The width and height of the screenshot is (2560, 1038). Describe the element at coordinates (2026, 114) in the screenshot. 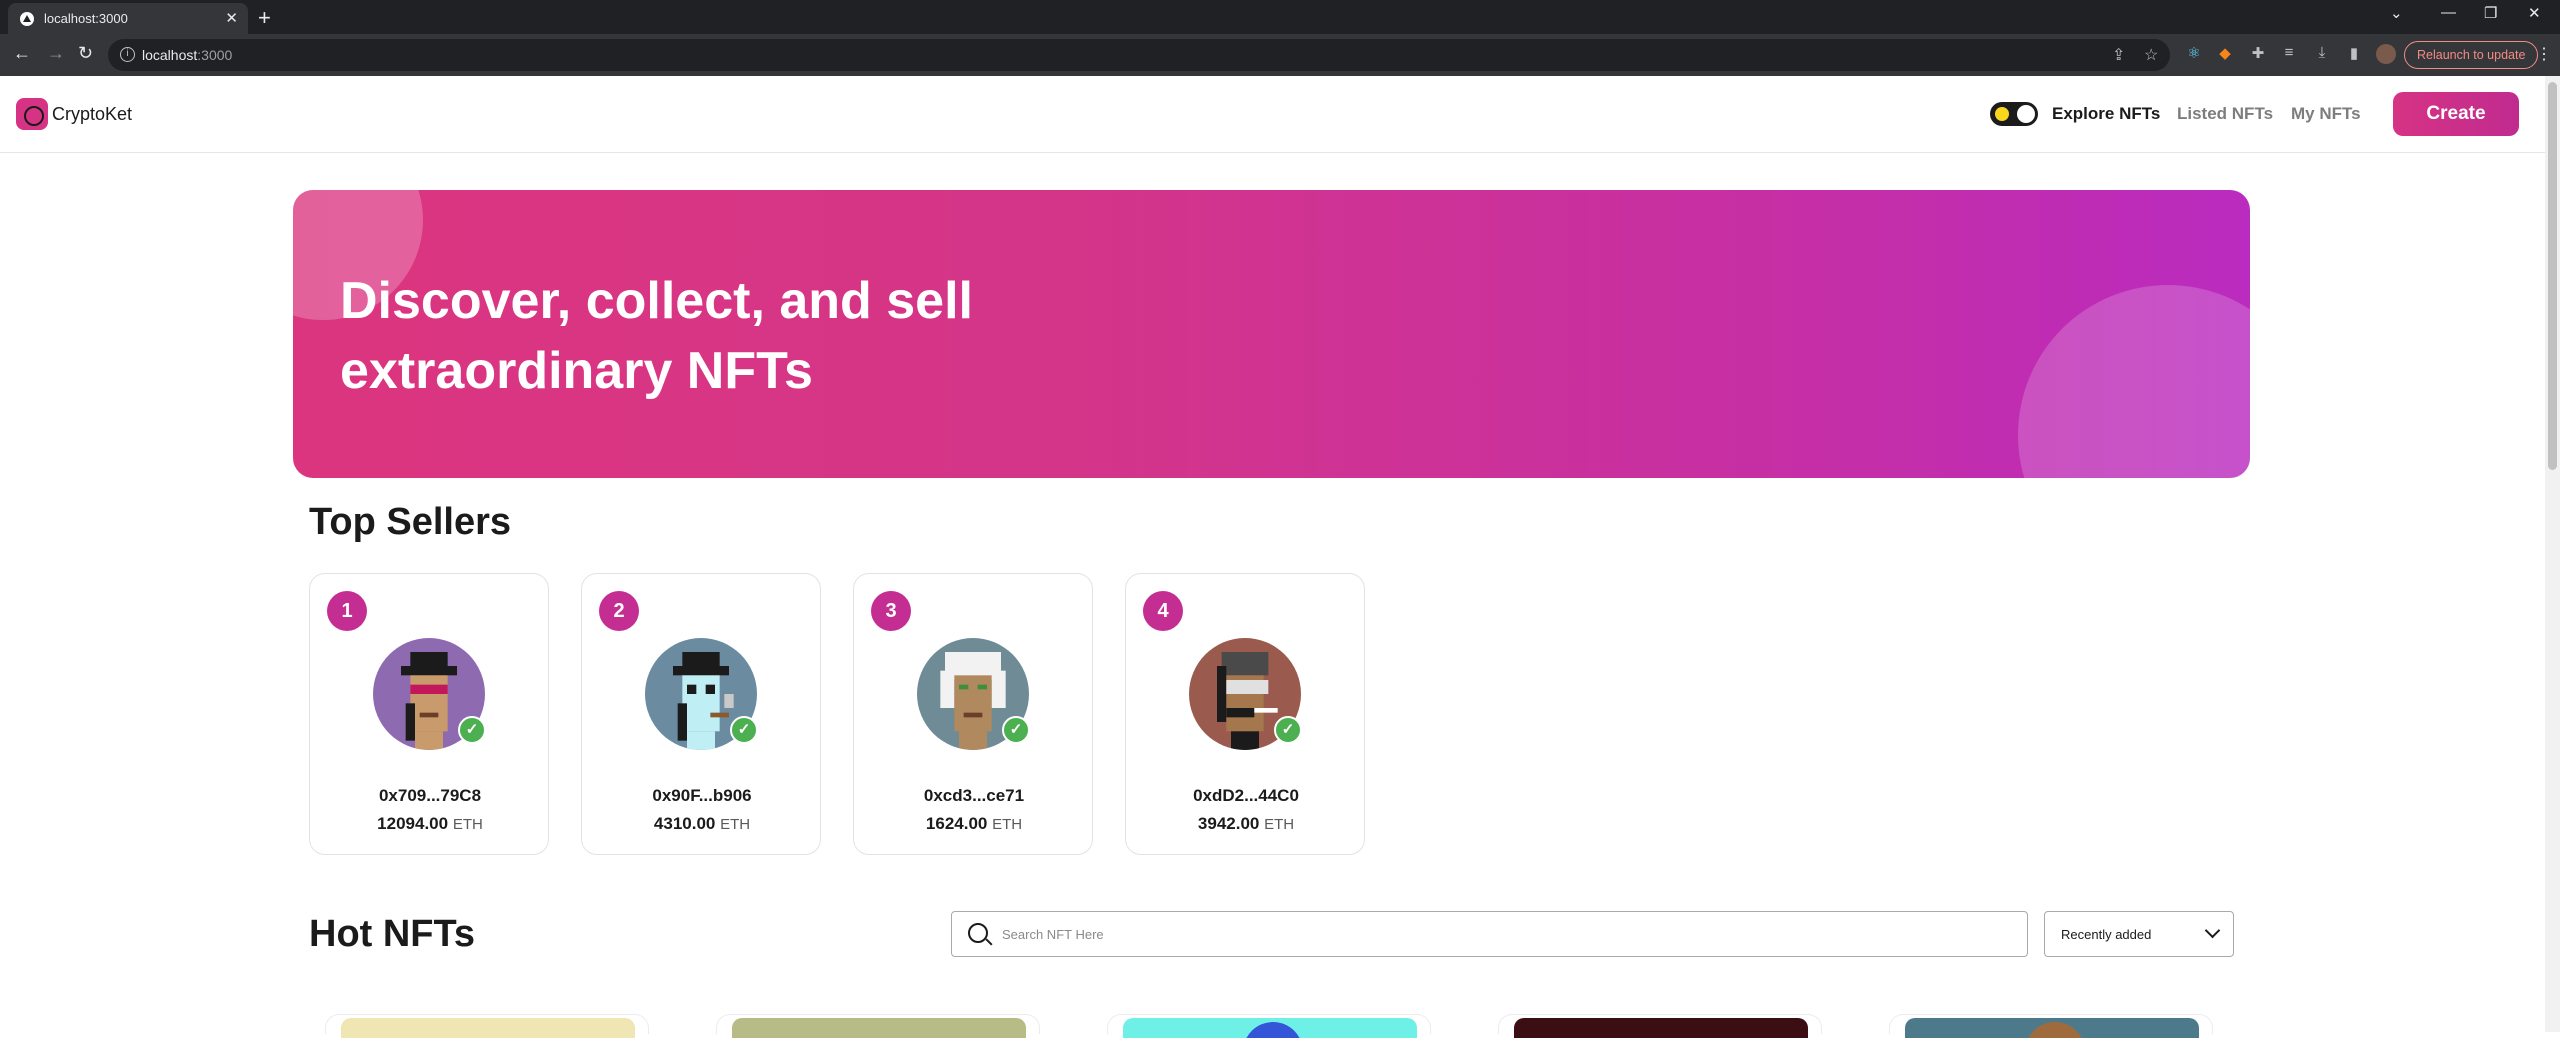

I see `toggle-knob` at that location.